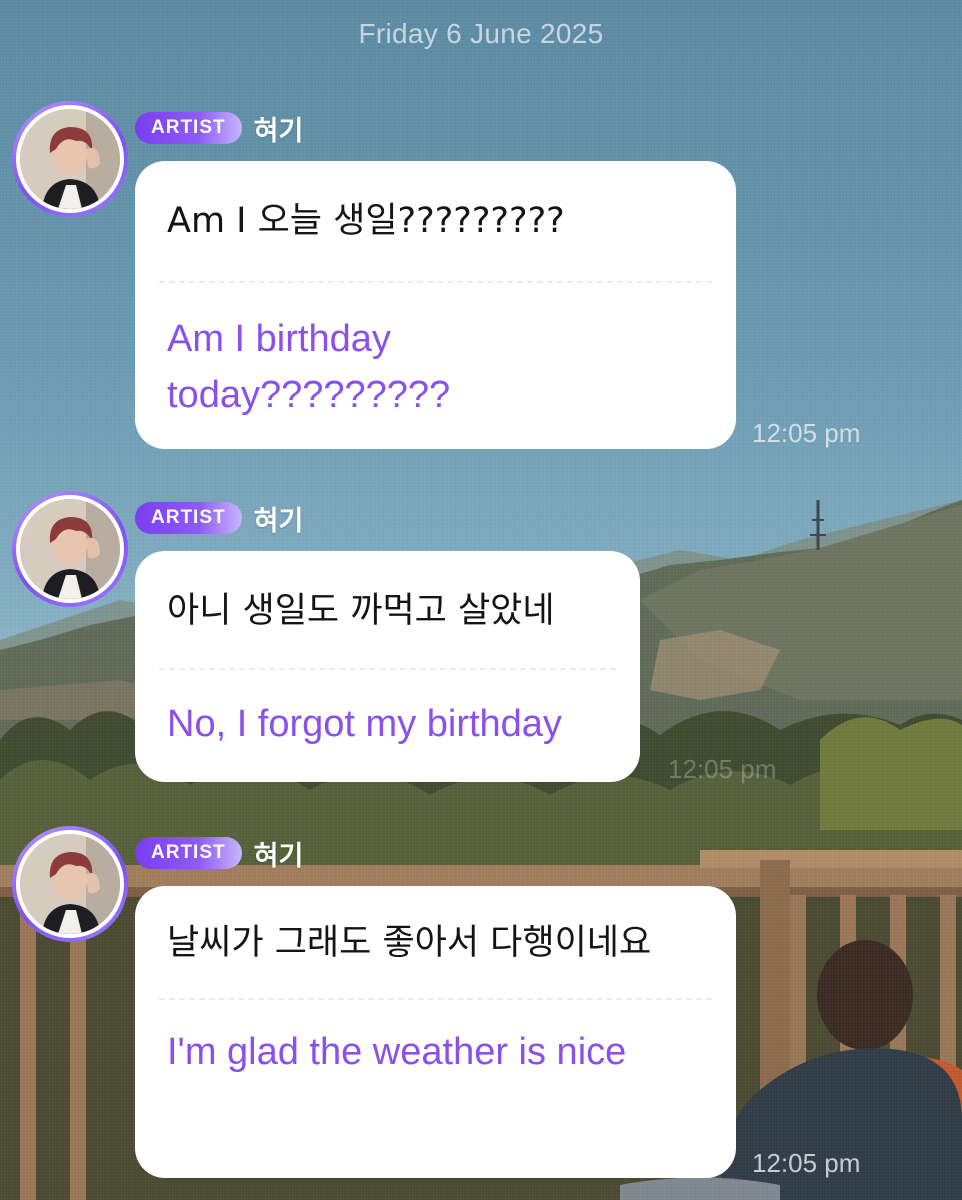  What do you see at coordinates (387, 666) in the screenshot?
I see `message-bubble: 아니 생일도 까먹고 살았네 No, I forgot my birthday` at bounding box center [387, 666].